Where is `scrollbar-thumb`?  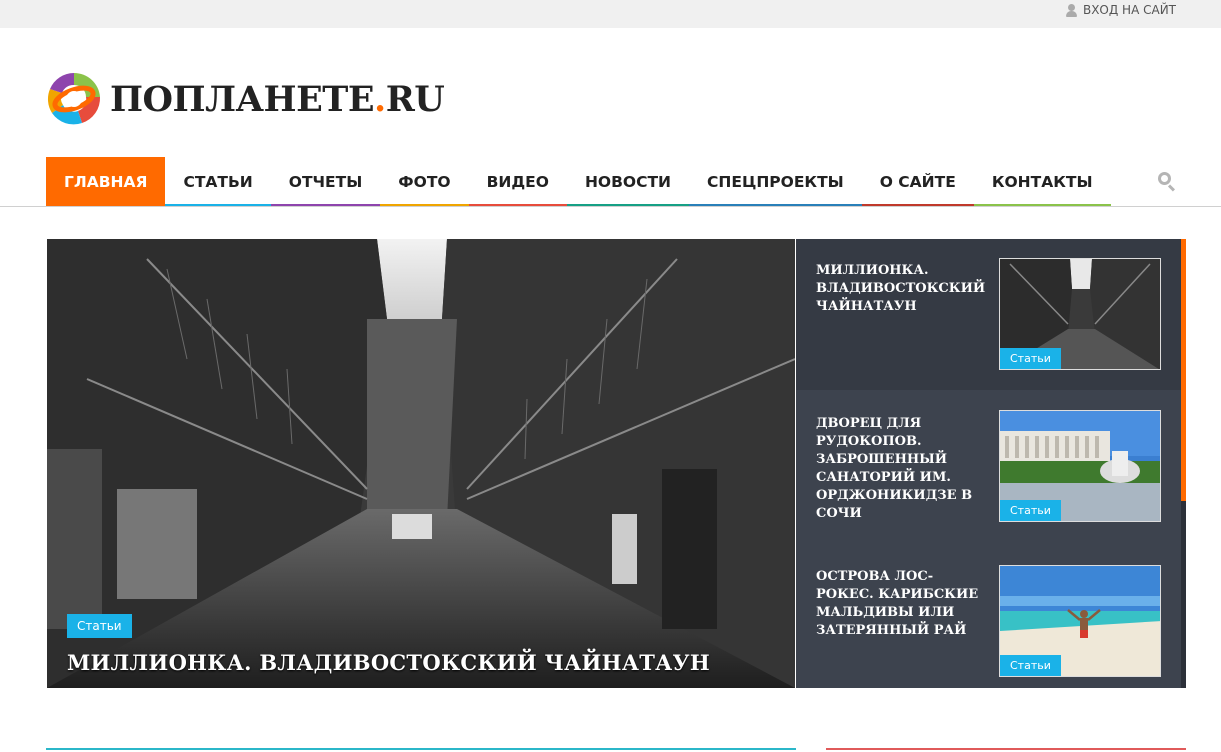 scrollbar-thumb is located at coordinates (1183, 370).